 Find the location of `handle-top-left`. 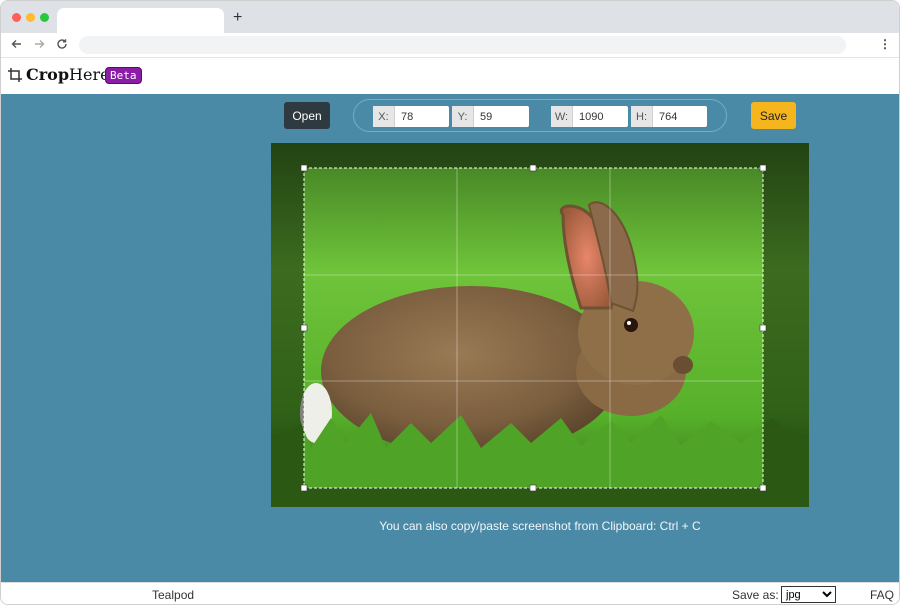

handle-top-left is located at coordinates (304, 168).